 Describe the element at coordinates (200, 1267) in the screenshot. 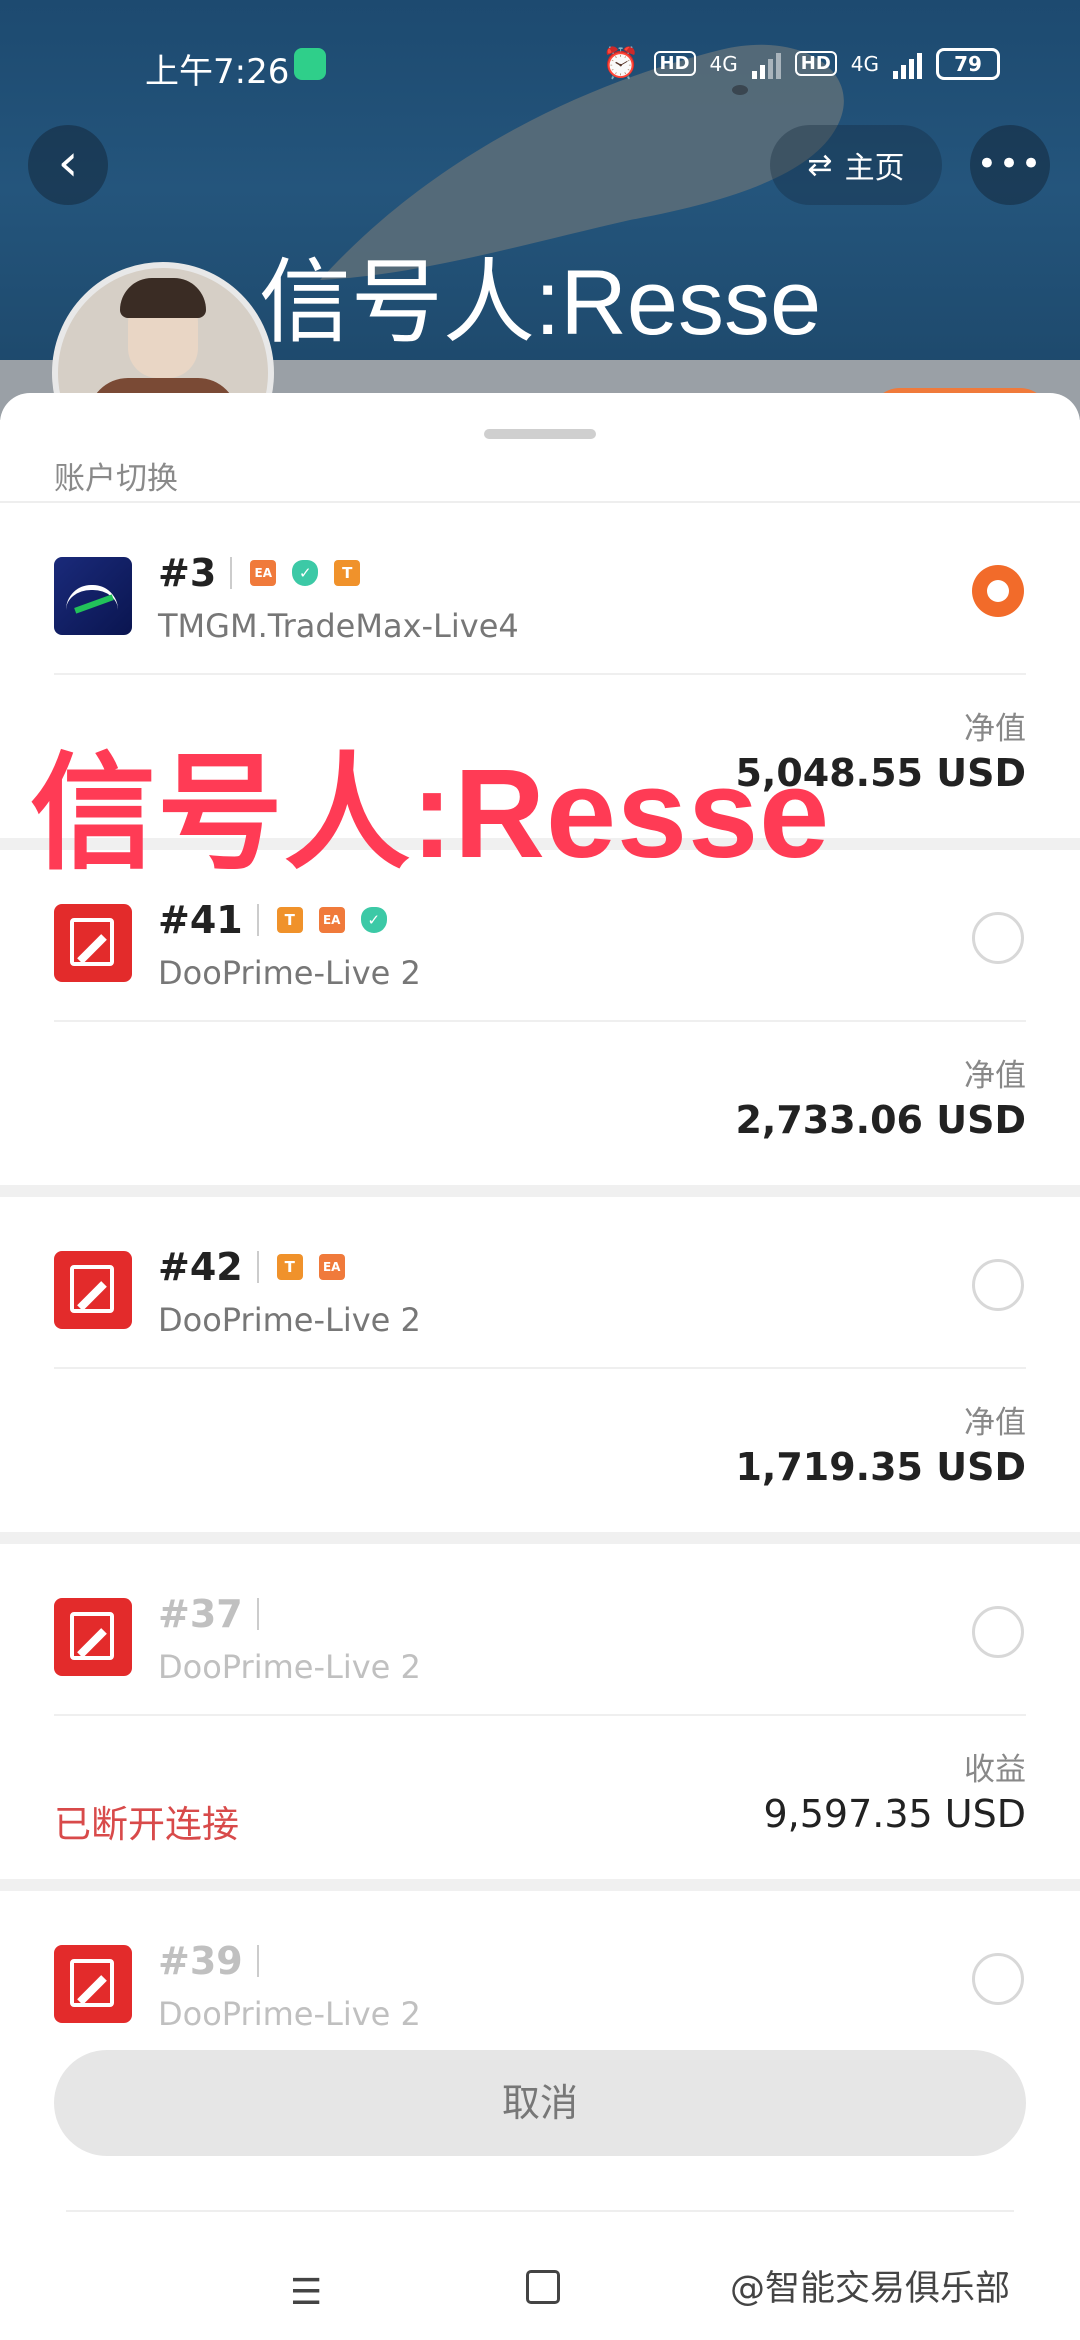

I see `account-number: #42` at that location.